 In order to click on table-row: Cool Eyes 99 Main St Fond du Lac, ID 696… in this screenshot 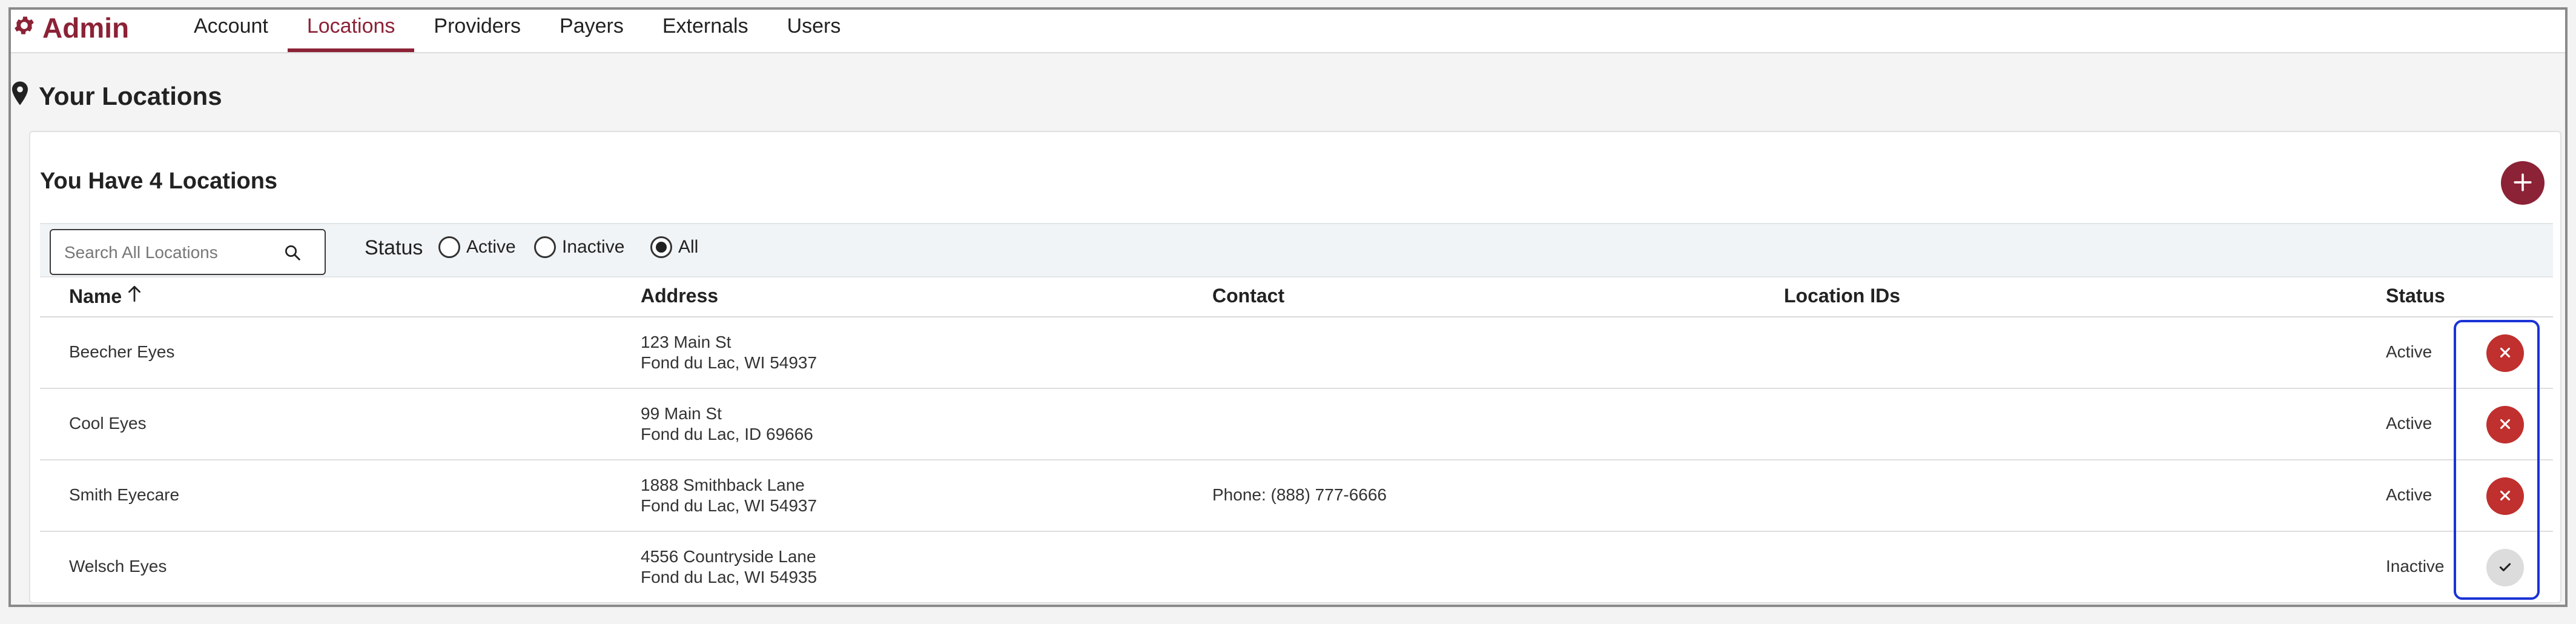, I will do `click(1296, 424)`.